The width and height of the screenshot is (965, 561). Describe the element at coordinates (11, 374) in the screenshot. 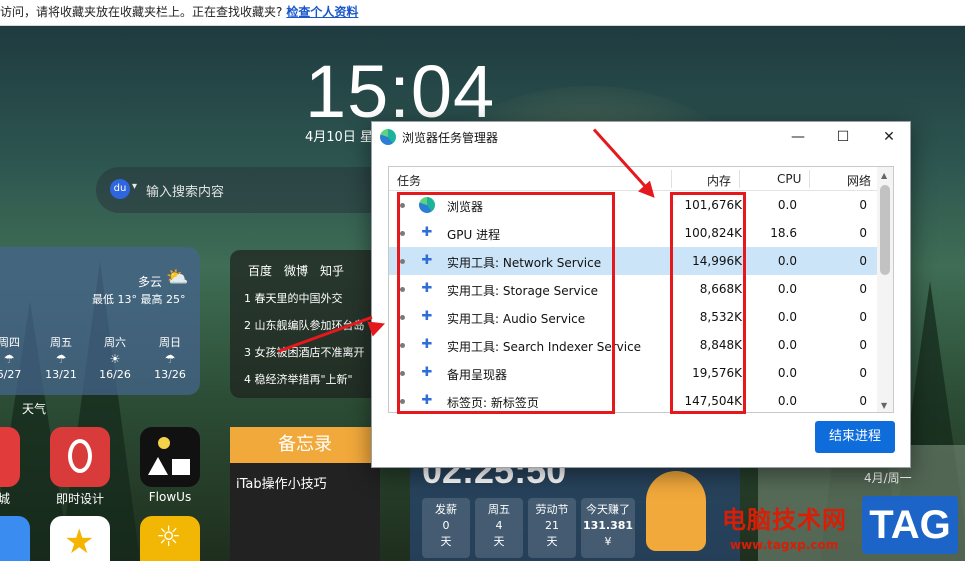

I see `weather-day-temp: 6/27` at that location.